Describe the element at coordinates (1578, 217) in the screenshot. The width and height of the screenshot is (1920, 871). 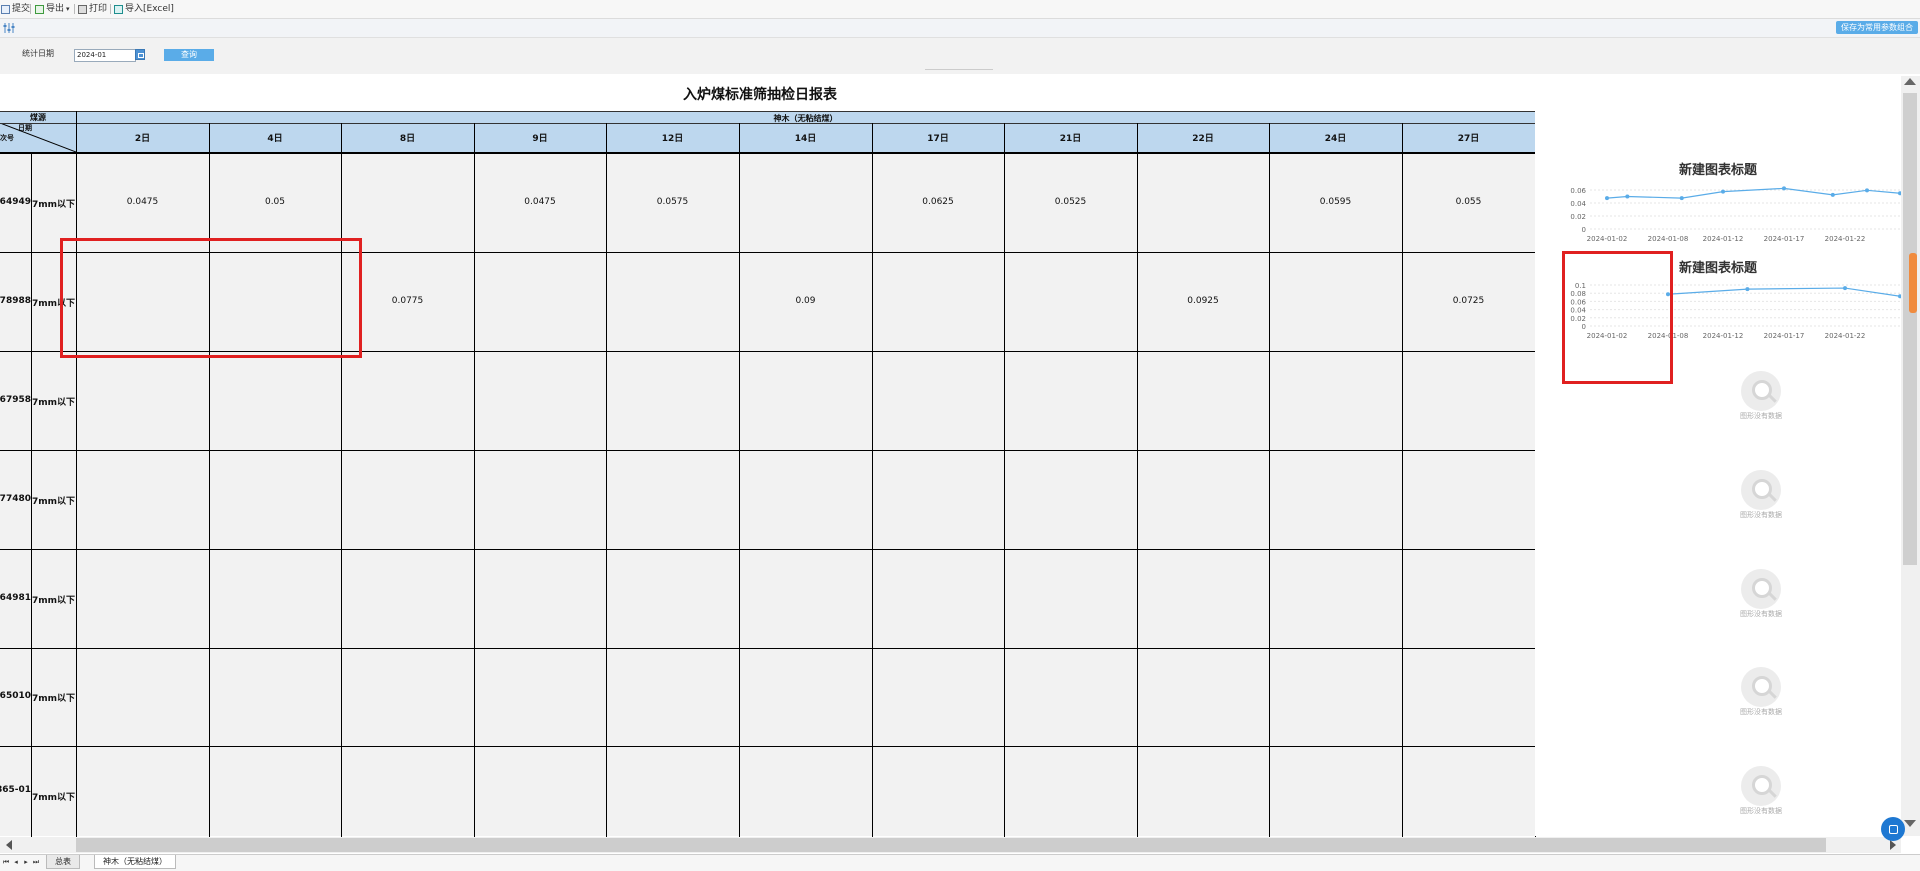
I see `y-tick-label: 0.02` at that location.